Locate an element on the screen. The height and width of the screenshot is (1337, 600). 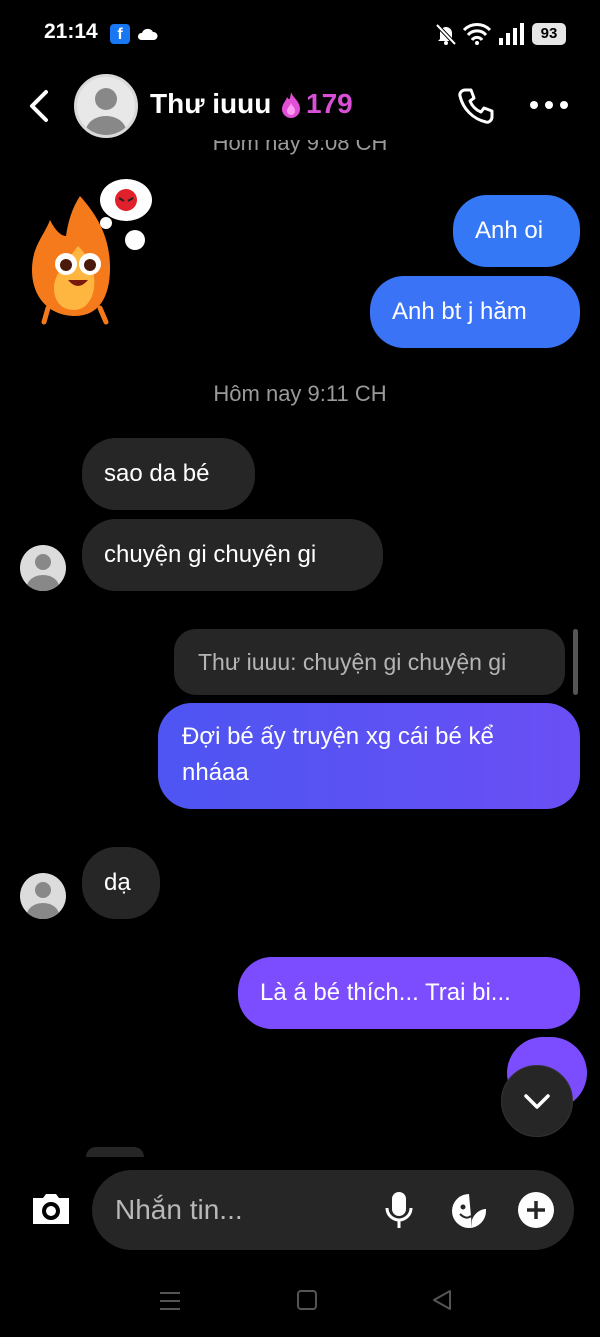
message-bubble-received: dạ is located at coordinates (121, 883).